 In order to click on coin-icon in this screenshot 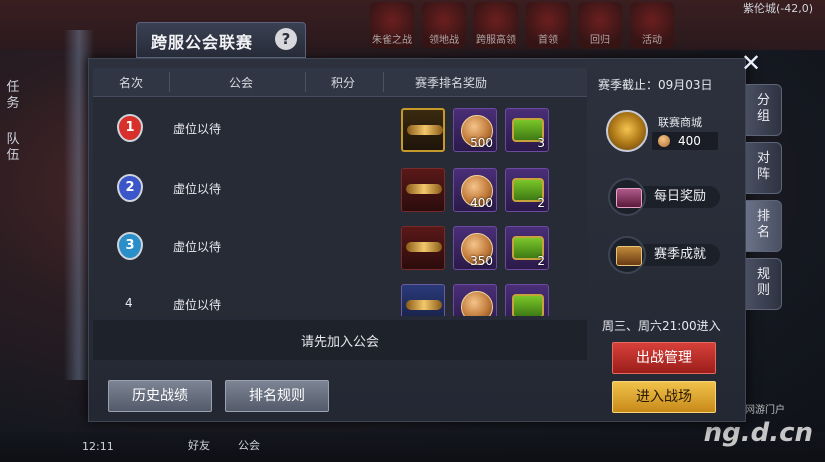, I will do `click(664, 141)`.